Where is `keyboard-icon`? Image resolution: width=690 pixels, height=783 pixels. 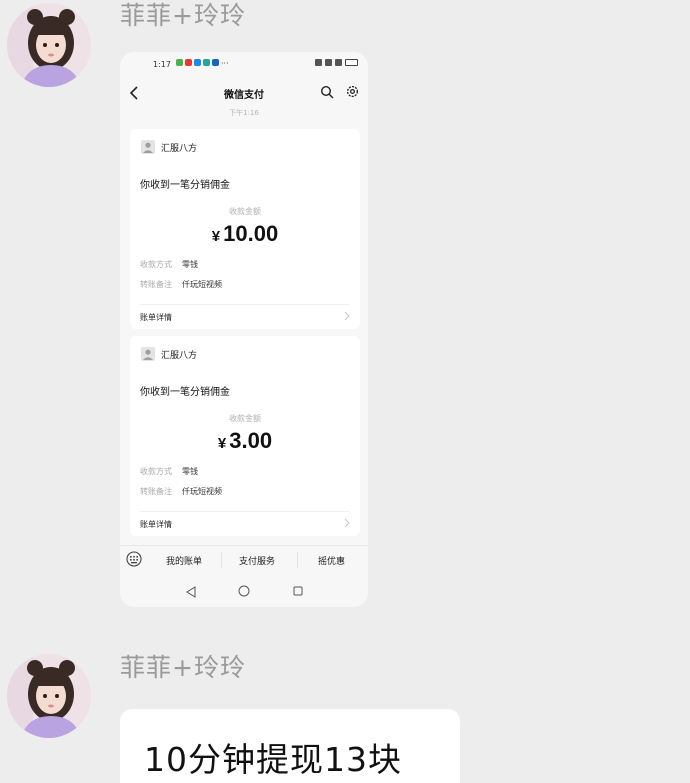
keyboard-icon is located at coordinates (134, 559).